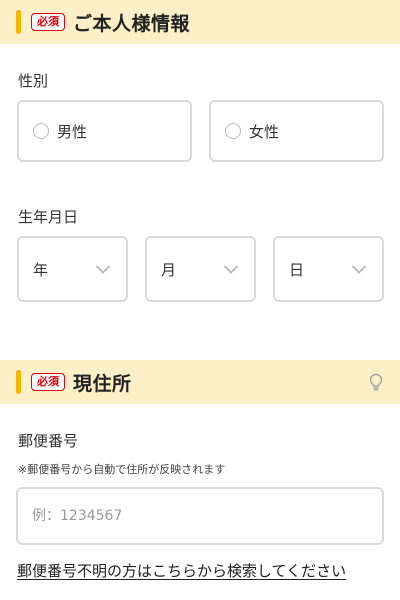 The width and height of the screenshot is (400, 600). What do you see at coordinates (297, 269) in the screenshot?
I see `select-value: 日` at bounding box center [297, 269].